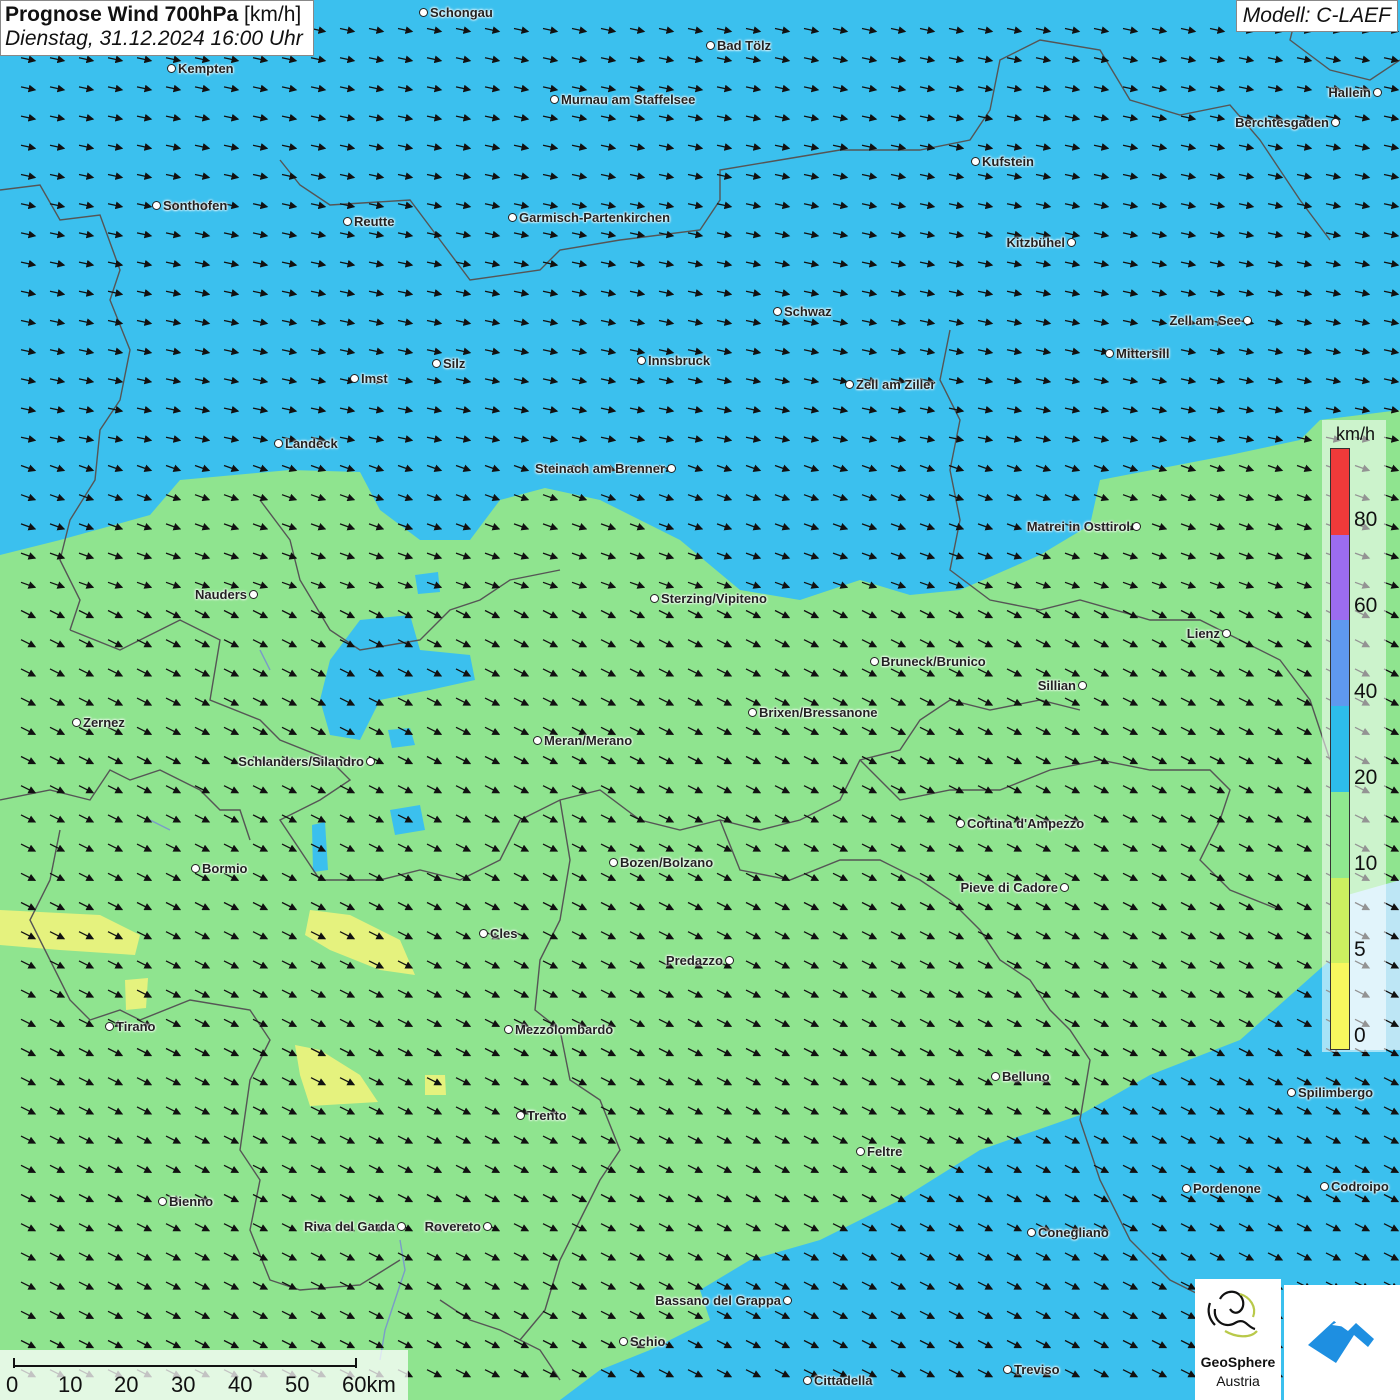 The height and width of the screenshot is (1400, 1400). Describe the element at coordinates (813, 712) in the screenshot. I see `city-marker: Brixen/Bressanone` at that location.